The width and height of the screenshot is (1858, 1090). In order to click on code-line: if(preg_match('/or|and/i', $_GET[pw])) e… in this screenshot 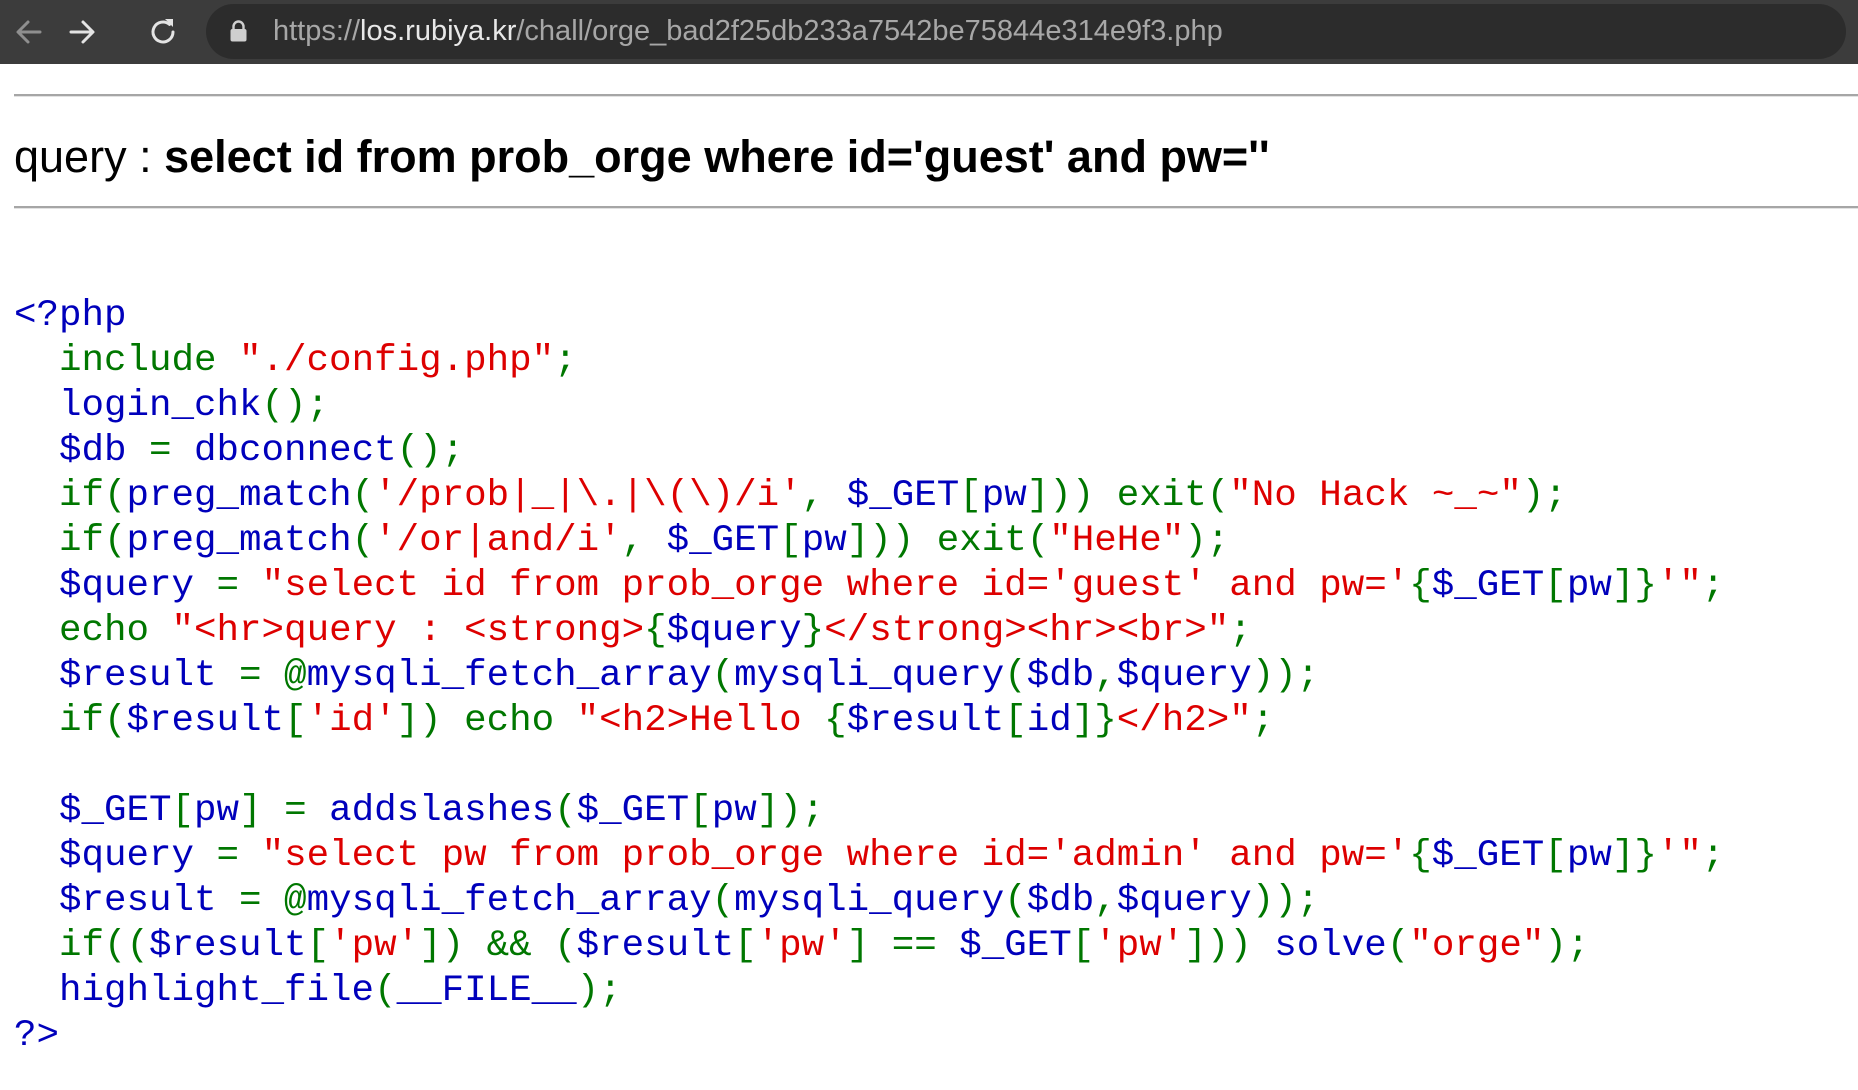, I will do `click(869, 541)`.